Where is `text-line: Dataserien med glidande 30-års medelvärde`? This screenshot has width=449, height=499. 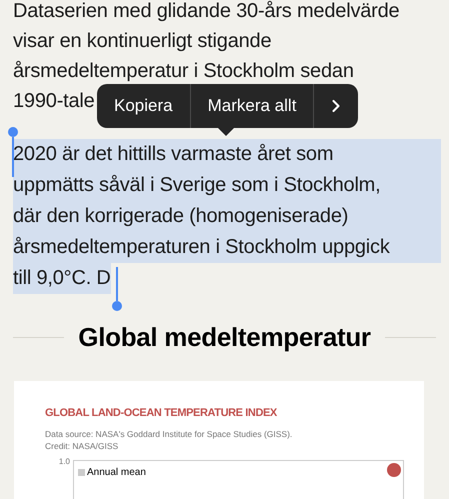 text-line: Dataserien med glidande 30-års medelvärde is located at coordinates (206, 12).